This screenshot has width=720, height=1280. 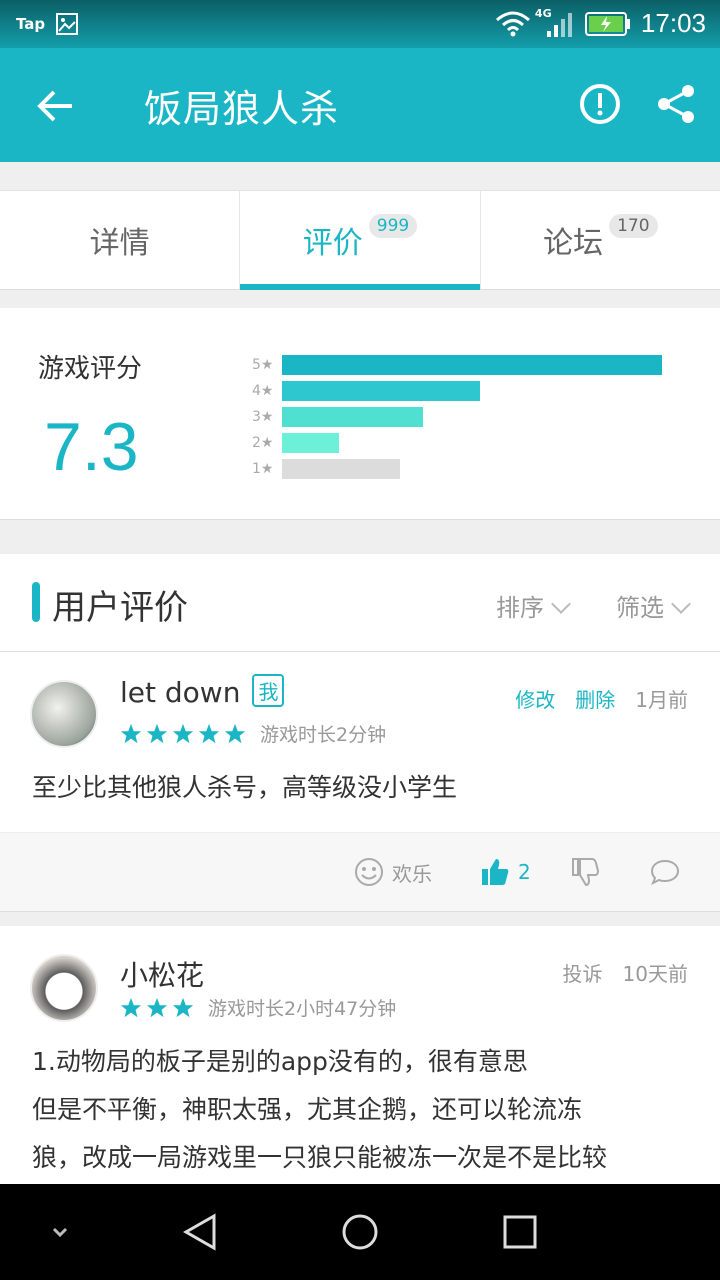 I want to click on forum-count-badge: 170, so click(x=633, y=226).